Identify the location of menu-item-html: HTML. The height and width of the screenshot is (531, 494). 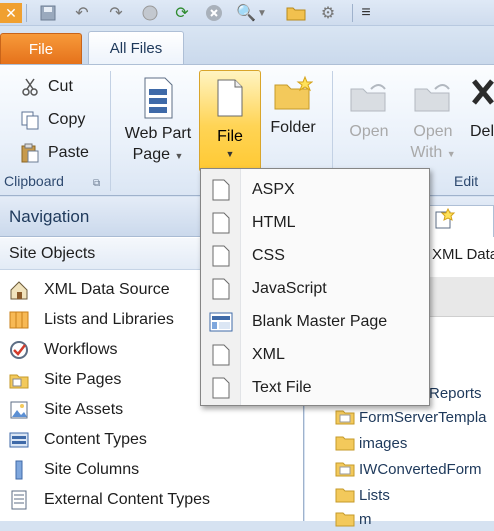
(315, 222).